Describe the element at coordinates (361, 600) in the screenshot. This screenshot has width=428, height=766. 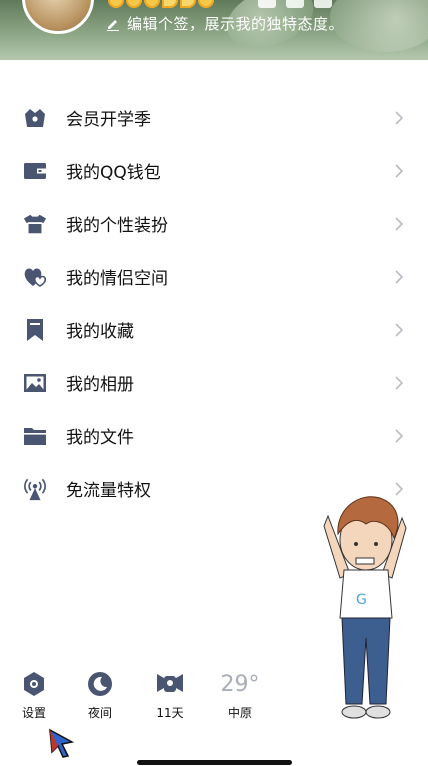
I see `svg-text: G` at that location.